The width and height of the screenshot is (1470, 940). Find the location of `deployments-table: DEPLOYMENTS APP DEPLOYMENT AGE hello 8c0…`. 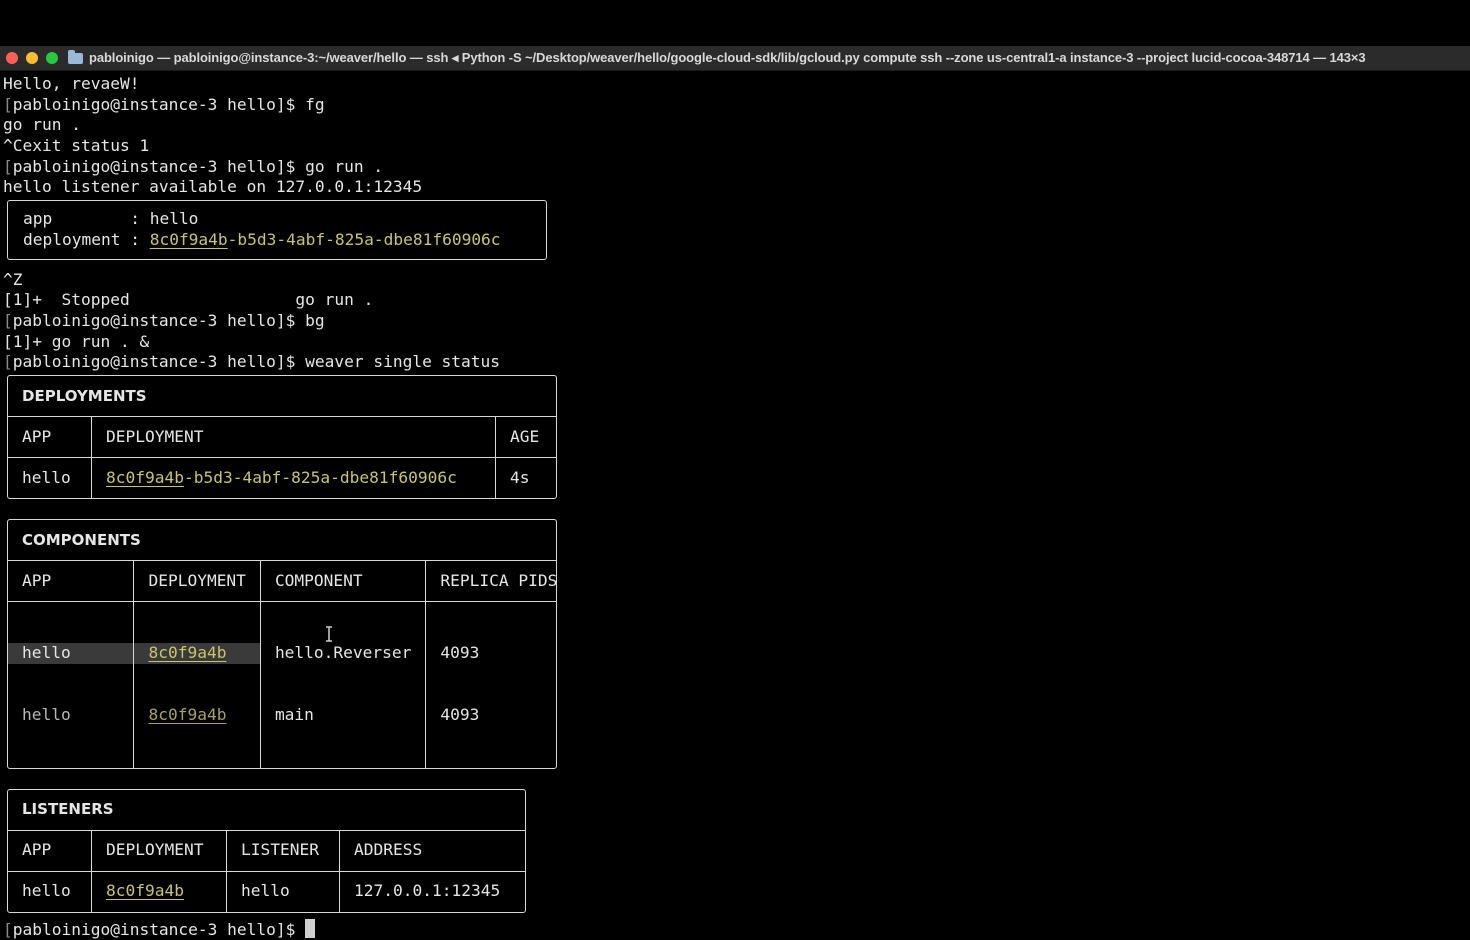

deployments-table: DEPLOYMENTS APP DEPLOYMENT AGE hello 8c0… is located at coordinates (282, 436).